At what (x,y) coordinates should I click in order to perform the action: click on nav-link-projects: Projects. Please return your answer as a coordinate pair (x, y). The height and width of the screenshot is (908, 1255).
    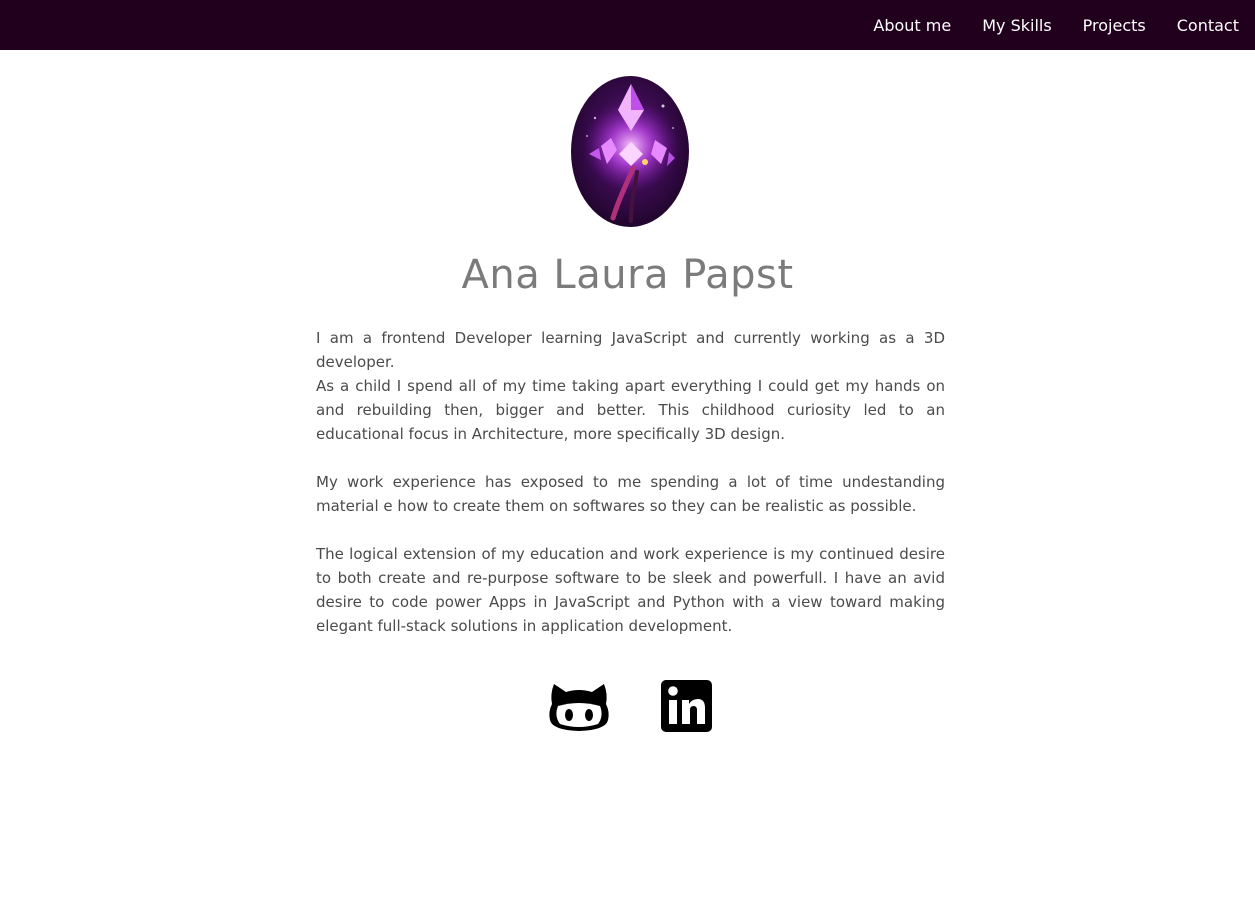
    Looking at the image, I should click on (1114, 25).